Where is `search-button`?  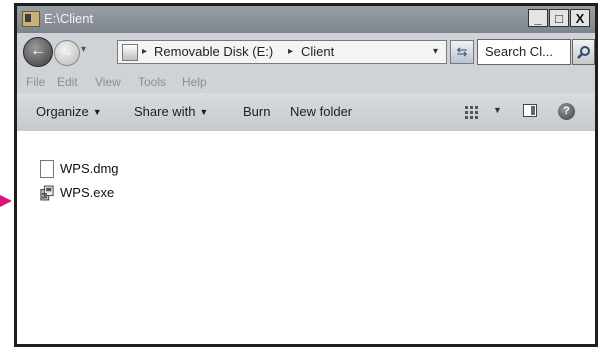
search-button is located at coordinates (583, 52).